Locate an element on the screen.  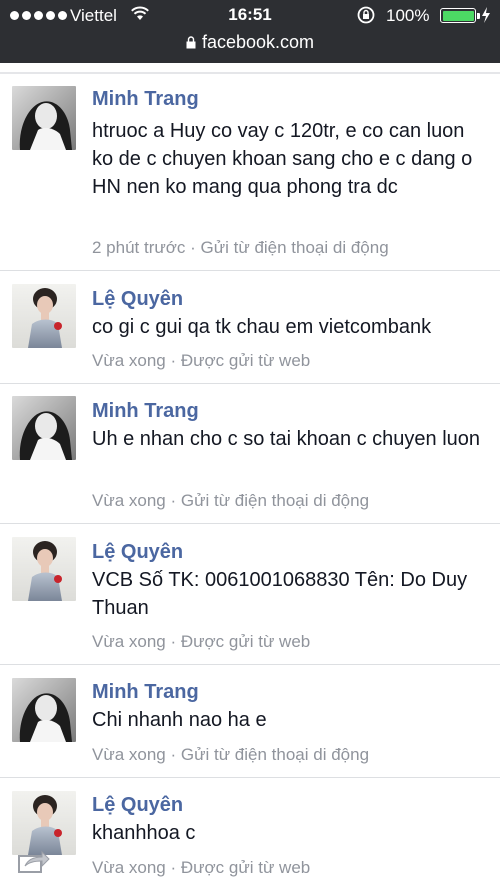
wifi-icon is located at coordinates (140, 13).